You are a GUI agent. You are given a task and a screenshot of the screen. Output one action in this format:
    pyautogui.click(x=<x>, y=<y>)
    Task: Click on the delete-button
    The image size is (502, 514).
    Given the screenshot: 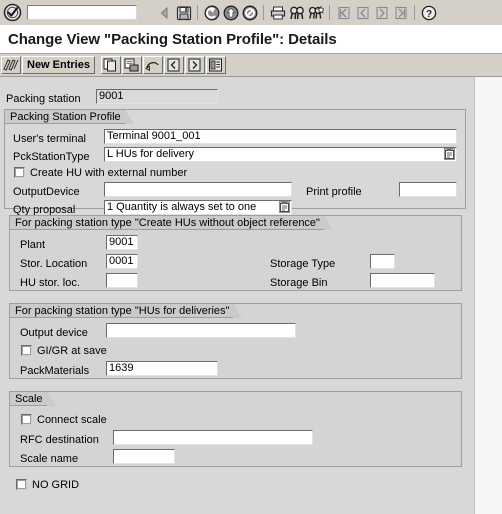 What is the action you would take?
    pyautogui.click(x=131, y=65)
    